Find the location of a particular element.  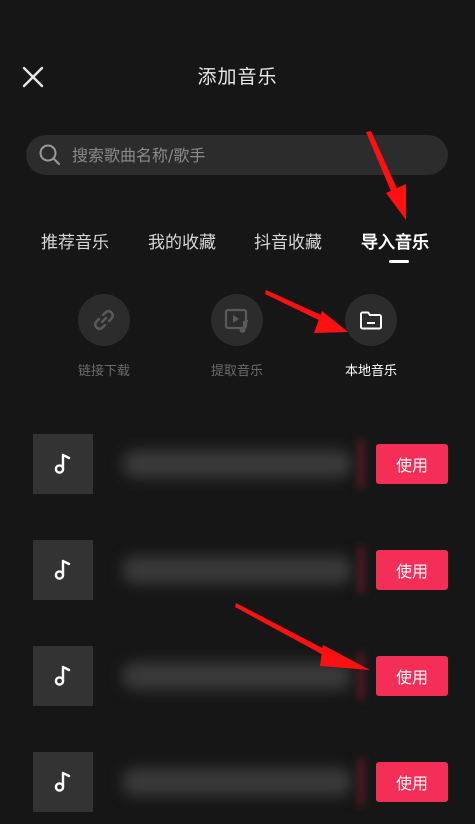

link-icon is located at coordinates (104, 320).